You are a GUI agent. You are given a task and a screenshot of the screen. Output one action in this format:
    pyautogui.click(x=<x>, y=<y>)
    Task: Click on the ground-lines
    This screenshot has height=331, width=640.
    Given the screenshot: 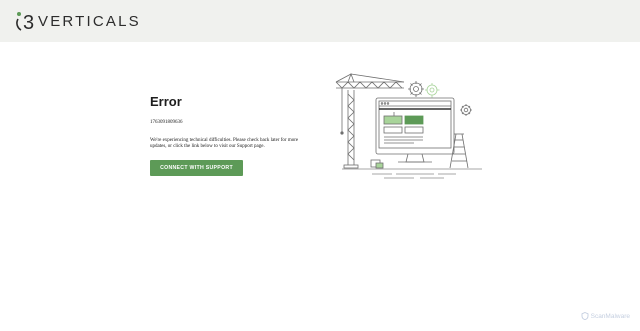 What is the action you would take?
    pyautogui.click(x=412, y=173)
    